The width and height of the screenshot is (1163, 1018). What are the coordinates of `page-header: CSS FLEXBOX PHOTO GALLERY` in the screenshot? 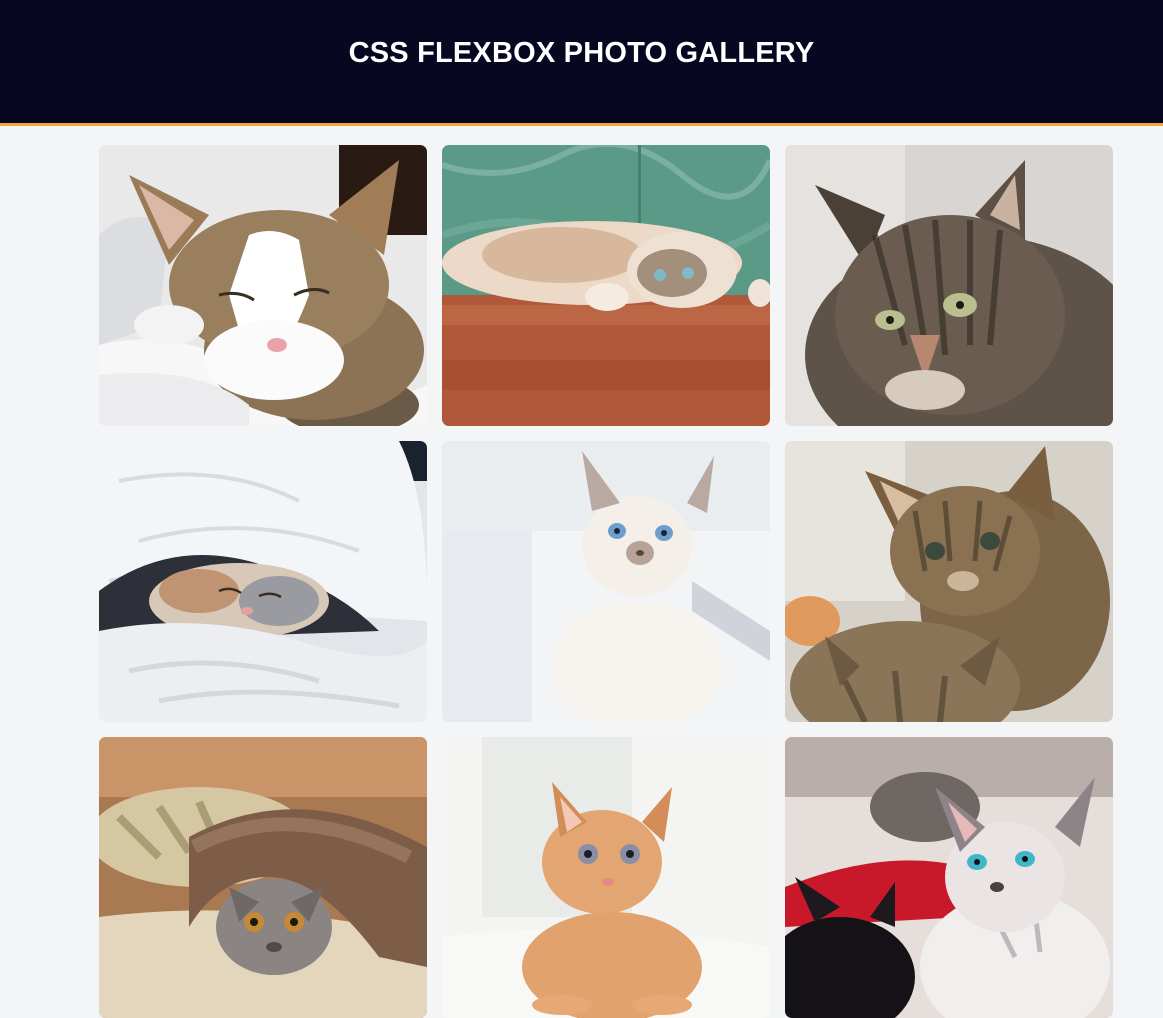 It's located at (581, 63).